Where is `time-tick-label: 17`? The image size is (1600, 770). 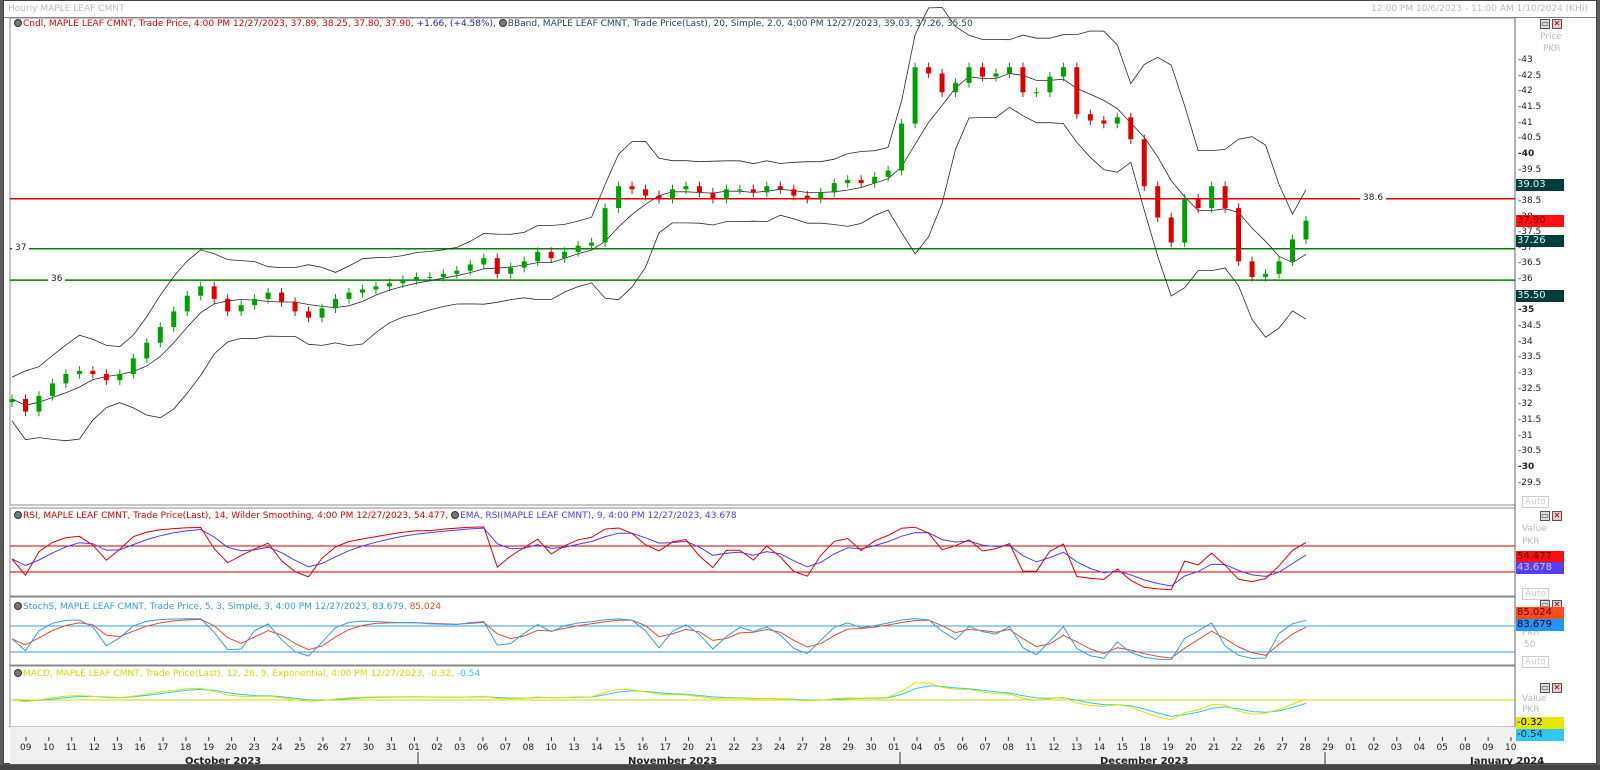 time-tick-label: 17 is located at coordinates (163, 748).